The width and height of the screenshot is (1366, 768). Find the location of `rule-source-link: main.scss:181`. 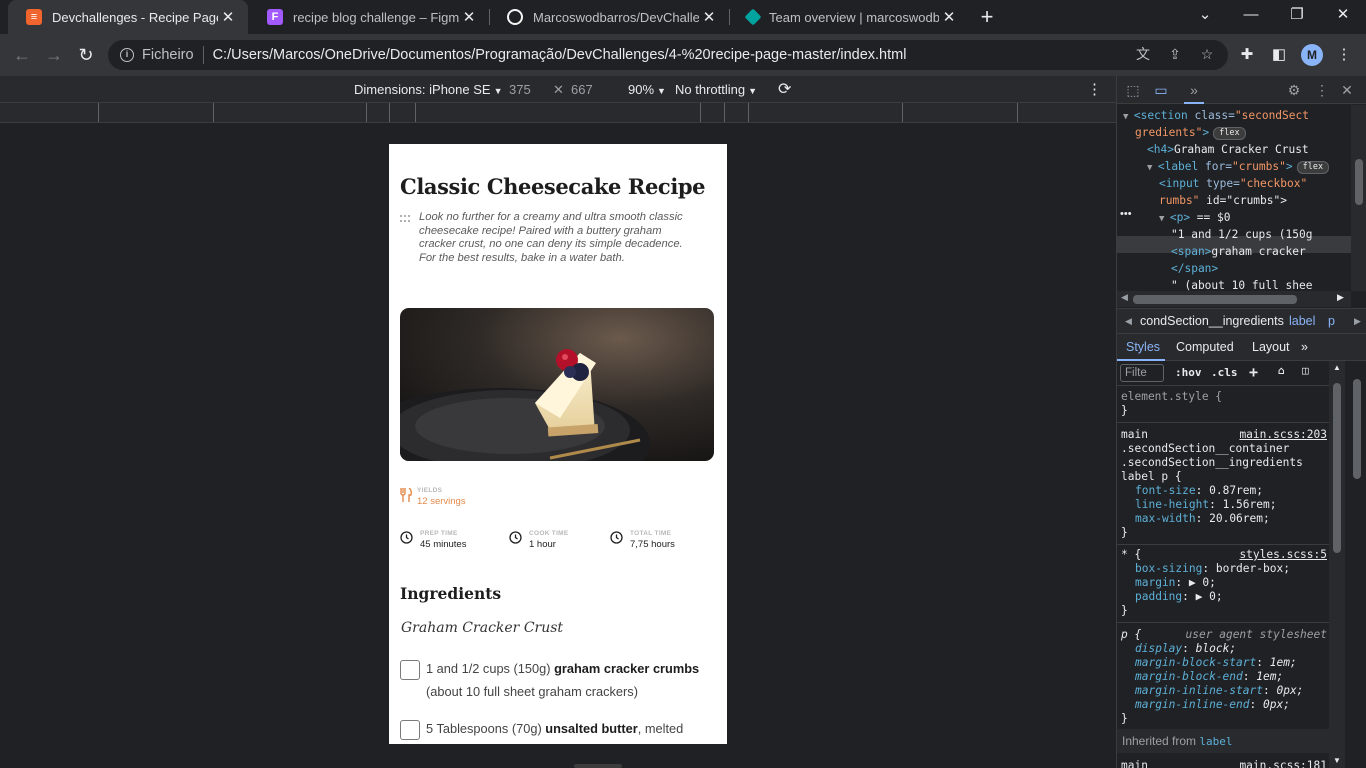

rule-source-link: main.scss:181 is located at coordinates (1283, 763).